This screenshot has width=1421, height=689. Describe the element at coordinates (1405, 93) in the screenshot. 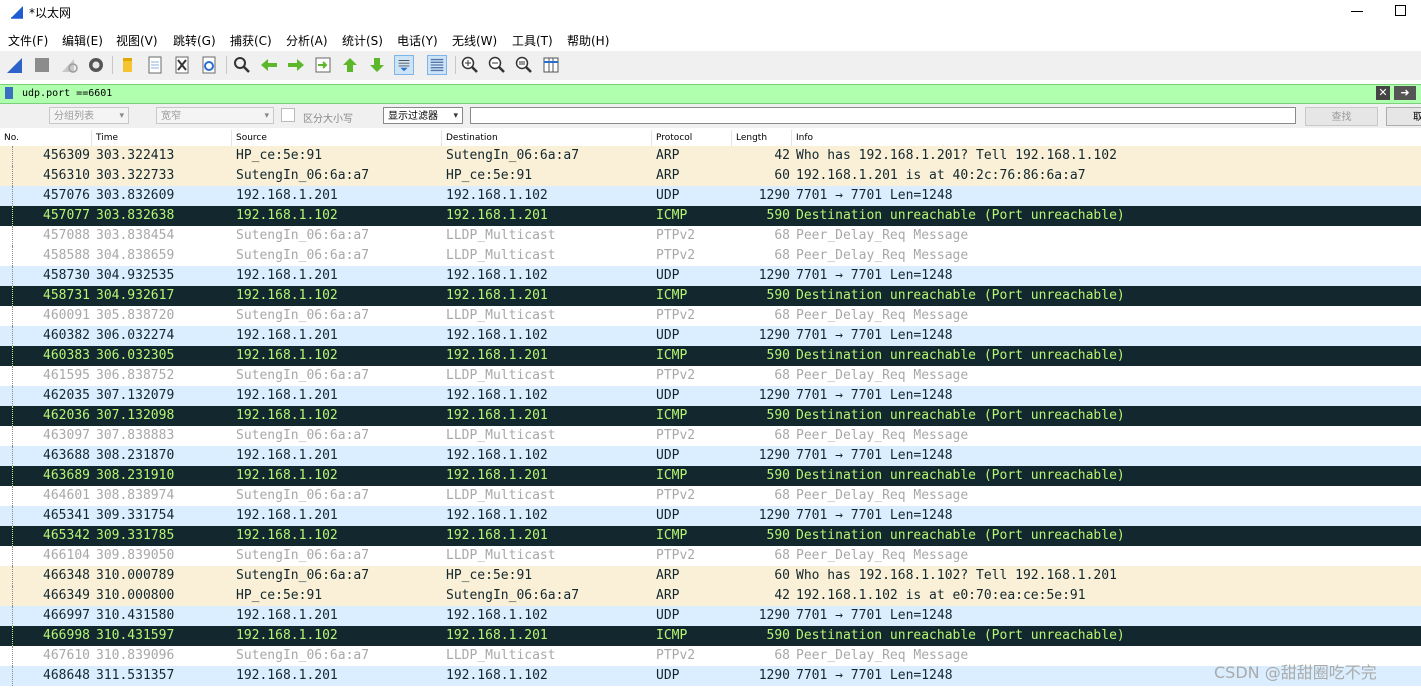

I see `apply-filter-button: ➜` at that location.